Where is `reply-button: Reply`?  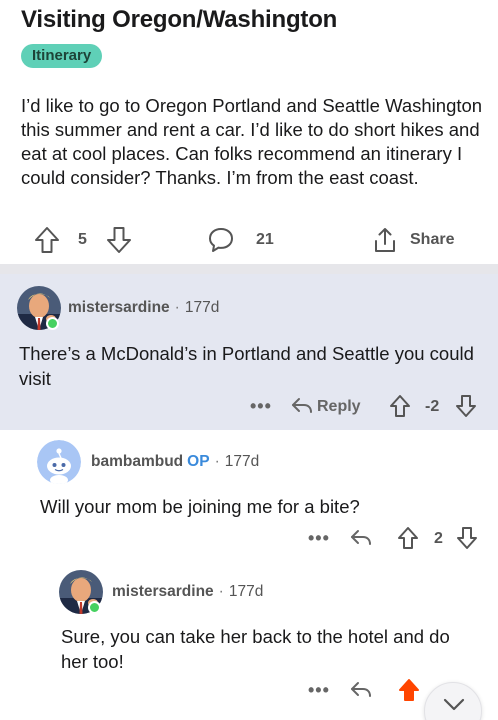 reply-button: Reply is located at coordinates (339, 407).